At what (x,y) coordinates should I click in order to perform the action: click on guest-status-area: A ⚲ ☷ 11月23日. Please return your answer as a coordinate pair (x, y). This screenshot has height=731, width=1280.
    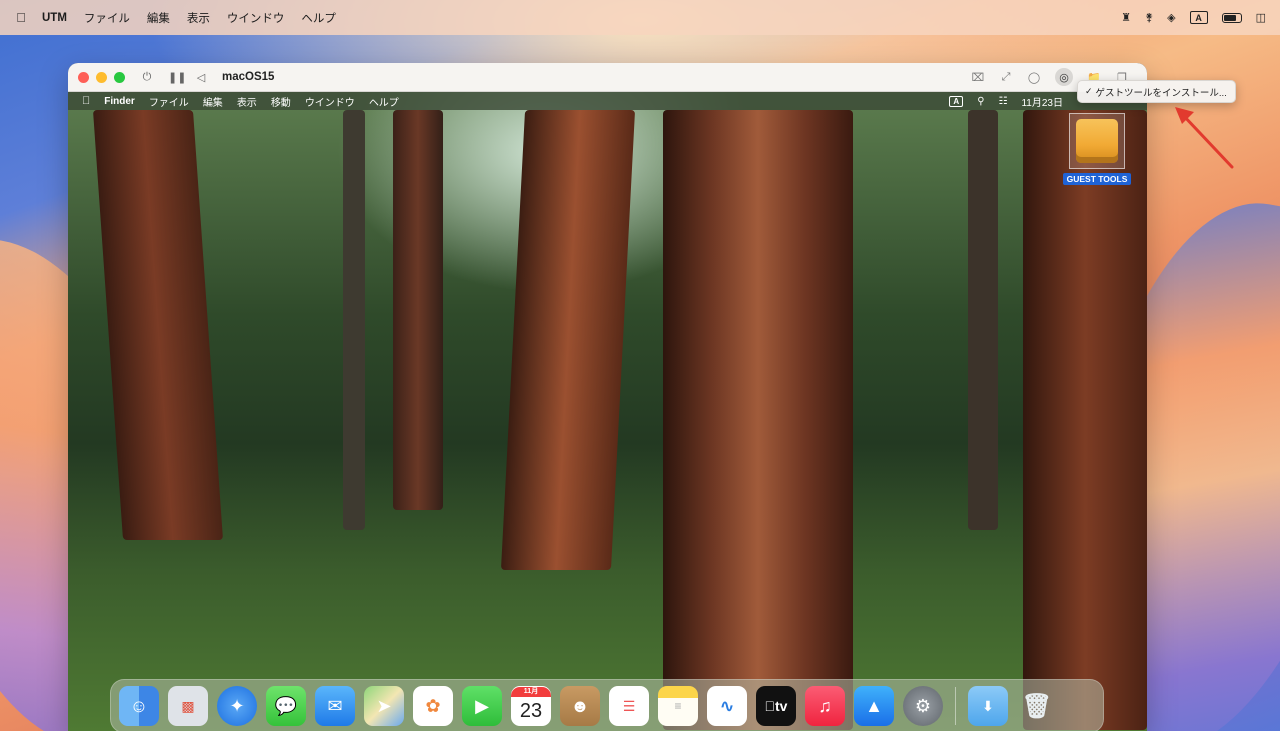
    Looking at the image, I should click on (1006, 101).